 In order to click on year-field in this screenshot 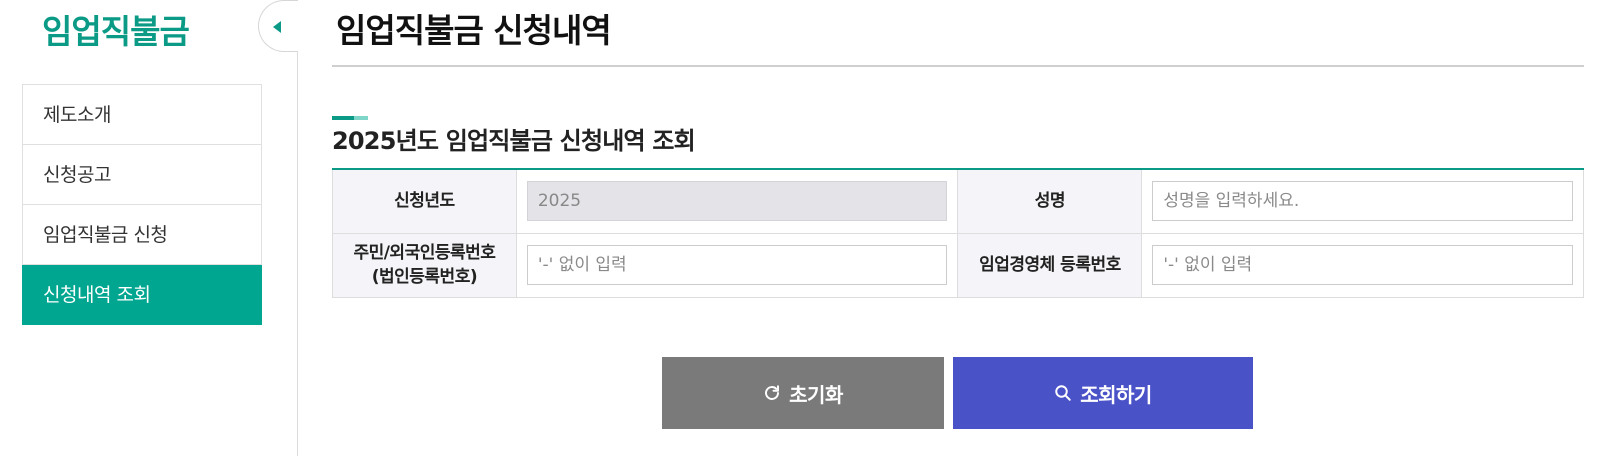, I will do `click(737, 201)`.